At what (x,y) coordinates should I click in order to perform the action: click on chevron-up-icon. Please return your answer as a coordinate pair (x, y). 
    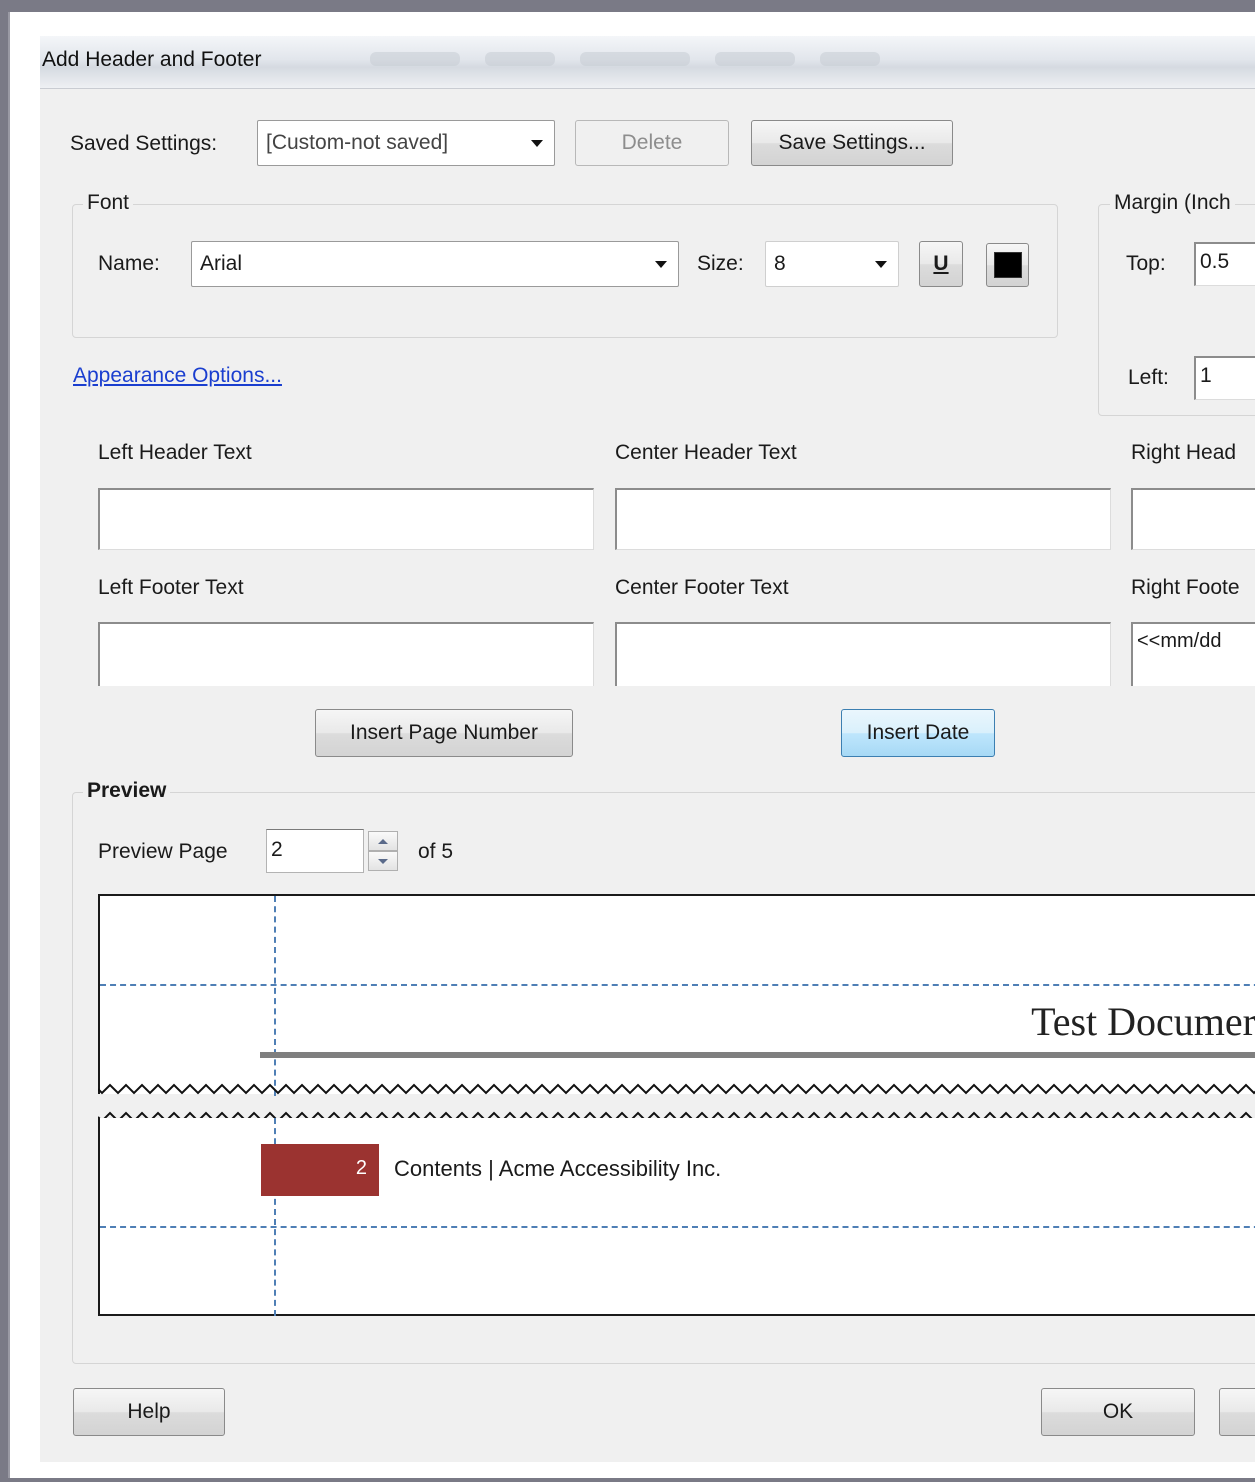
    Looking at the image, I should click on (383, 841).